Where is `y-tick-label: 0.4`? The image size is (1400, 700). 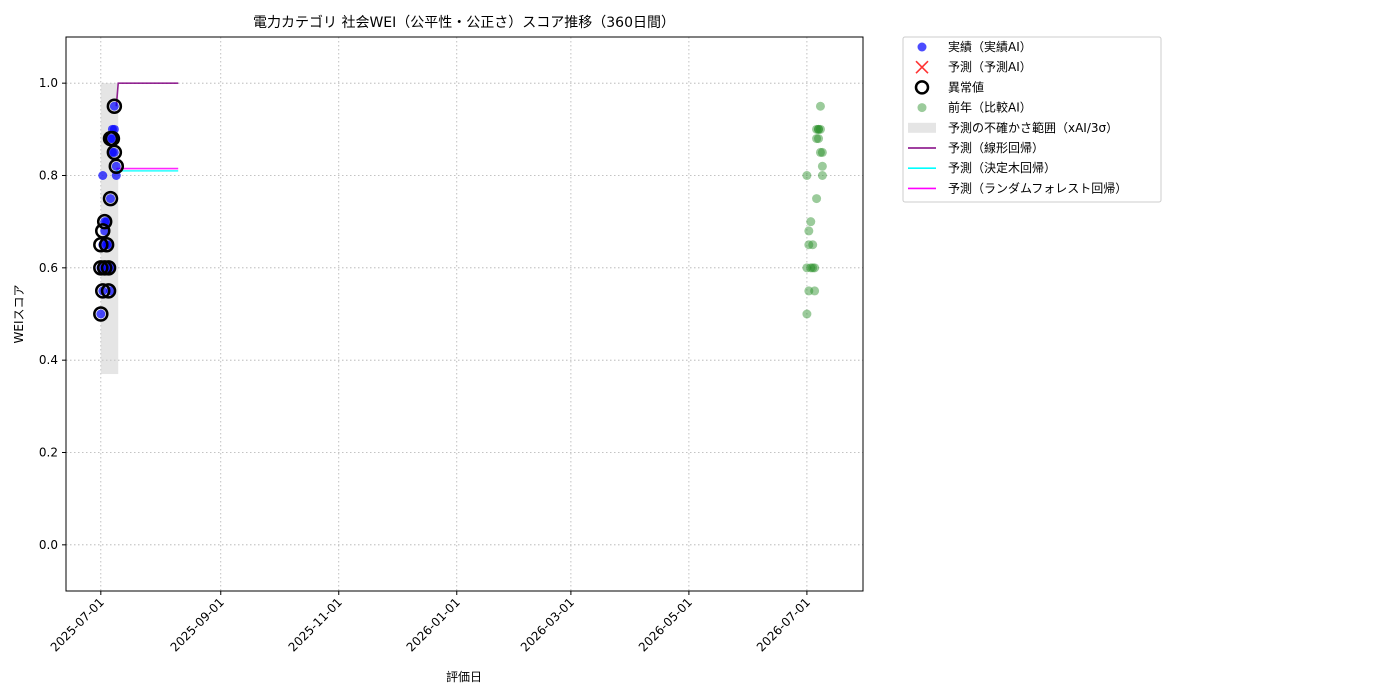
y-tick-label: 0.4 is located at coordinates (48, 360).